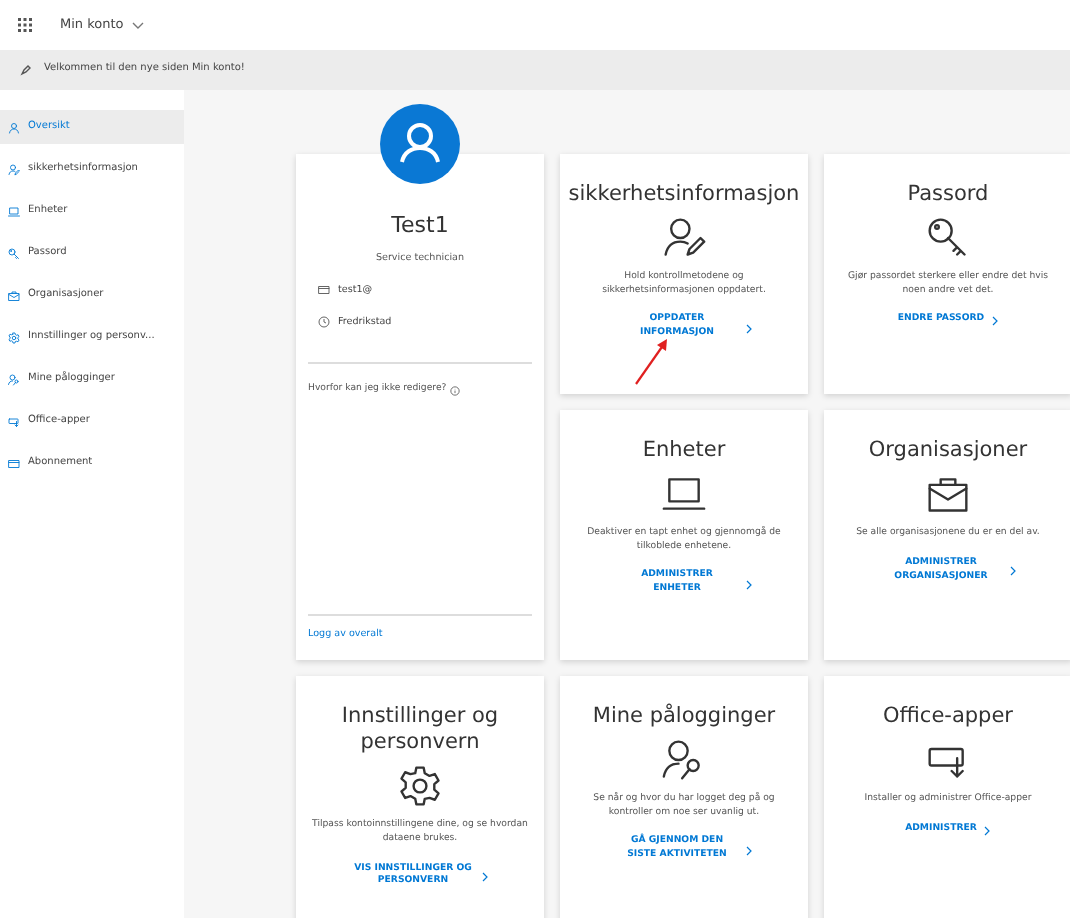  I want to click on download-icon, so click(14, 421).